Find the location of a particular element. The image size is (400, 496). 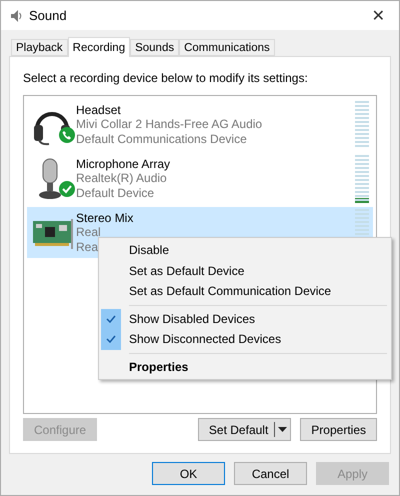

device-detail: Mivi Collar 2 Hands-Free AG Audio is located at coordinates (169, 124).